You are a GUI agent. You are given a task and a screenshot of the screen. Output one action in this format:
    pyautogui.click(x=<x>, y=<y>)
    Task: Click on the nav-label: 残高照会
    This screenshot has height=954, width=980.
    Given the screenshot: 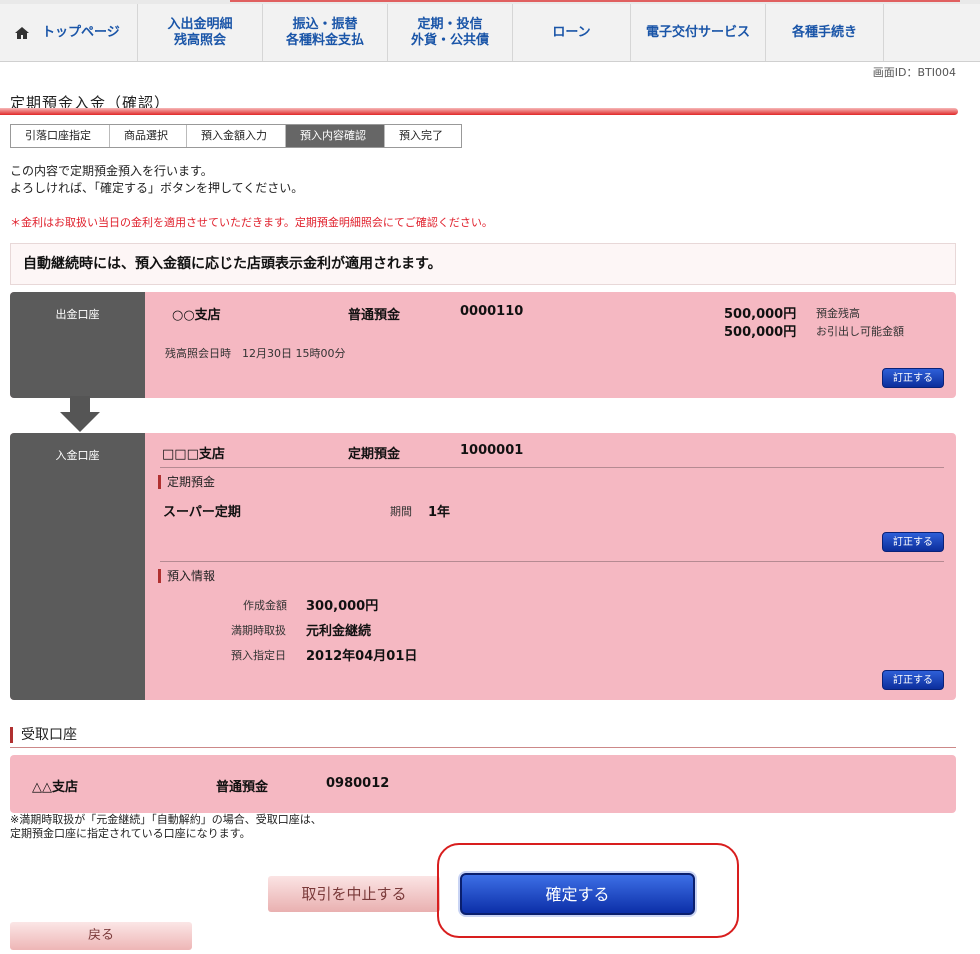 What is the action you would take?
    pyautogui.click(x=199, y=40)
    